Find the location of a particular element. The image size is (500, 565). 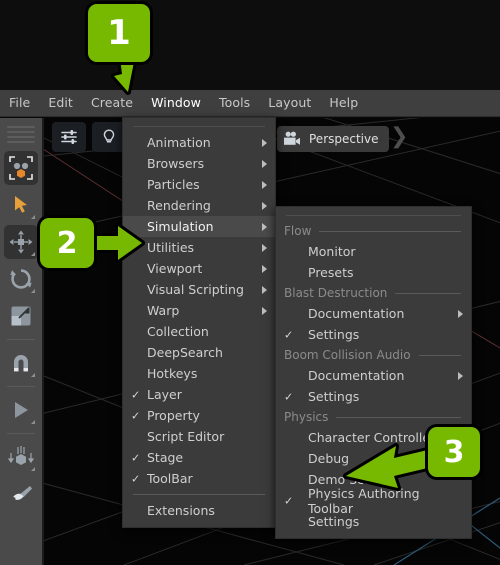

menu-item-browsers: Browsers is located at coordinates (199, 163).